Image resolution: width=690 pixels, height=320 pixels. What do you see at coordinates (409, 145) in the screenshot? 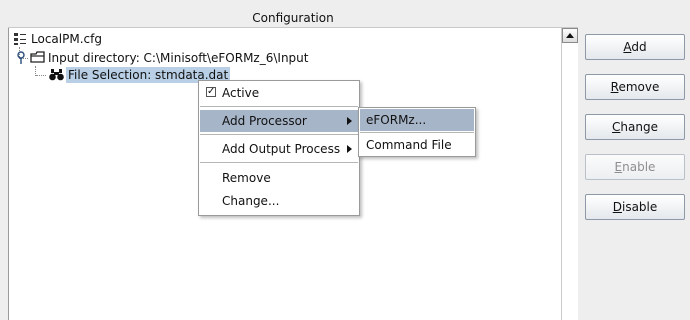
I see `submenu-item-command-file-label: Command File` at bounding box center [409, 145].